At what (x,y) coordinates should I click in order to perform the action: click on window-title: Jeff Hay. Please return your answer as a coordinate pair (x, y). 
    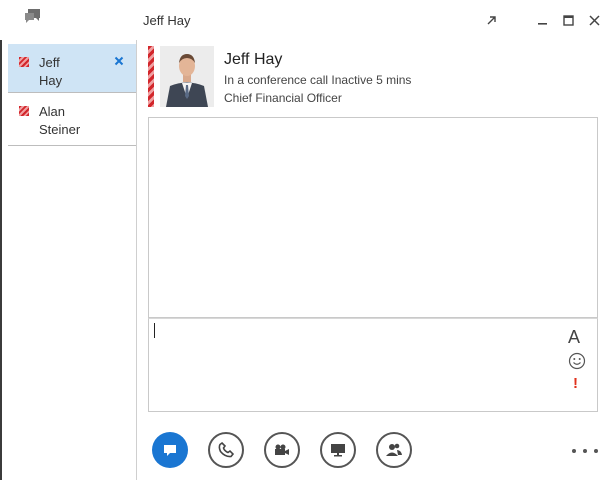
    Looking at the image, I should click on (167, 20).